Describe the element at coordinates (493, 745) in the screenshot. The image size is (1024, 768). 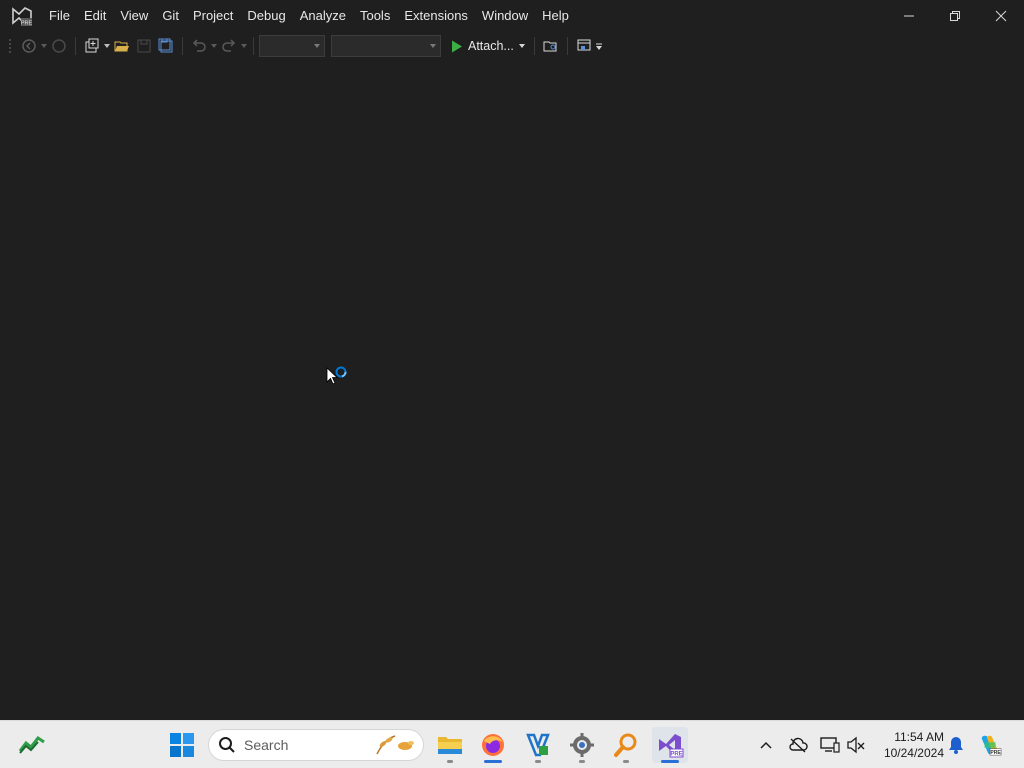
I see `taskbar-firefox` at that location.